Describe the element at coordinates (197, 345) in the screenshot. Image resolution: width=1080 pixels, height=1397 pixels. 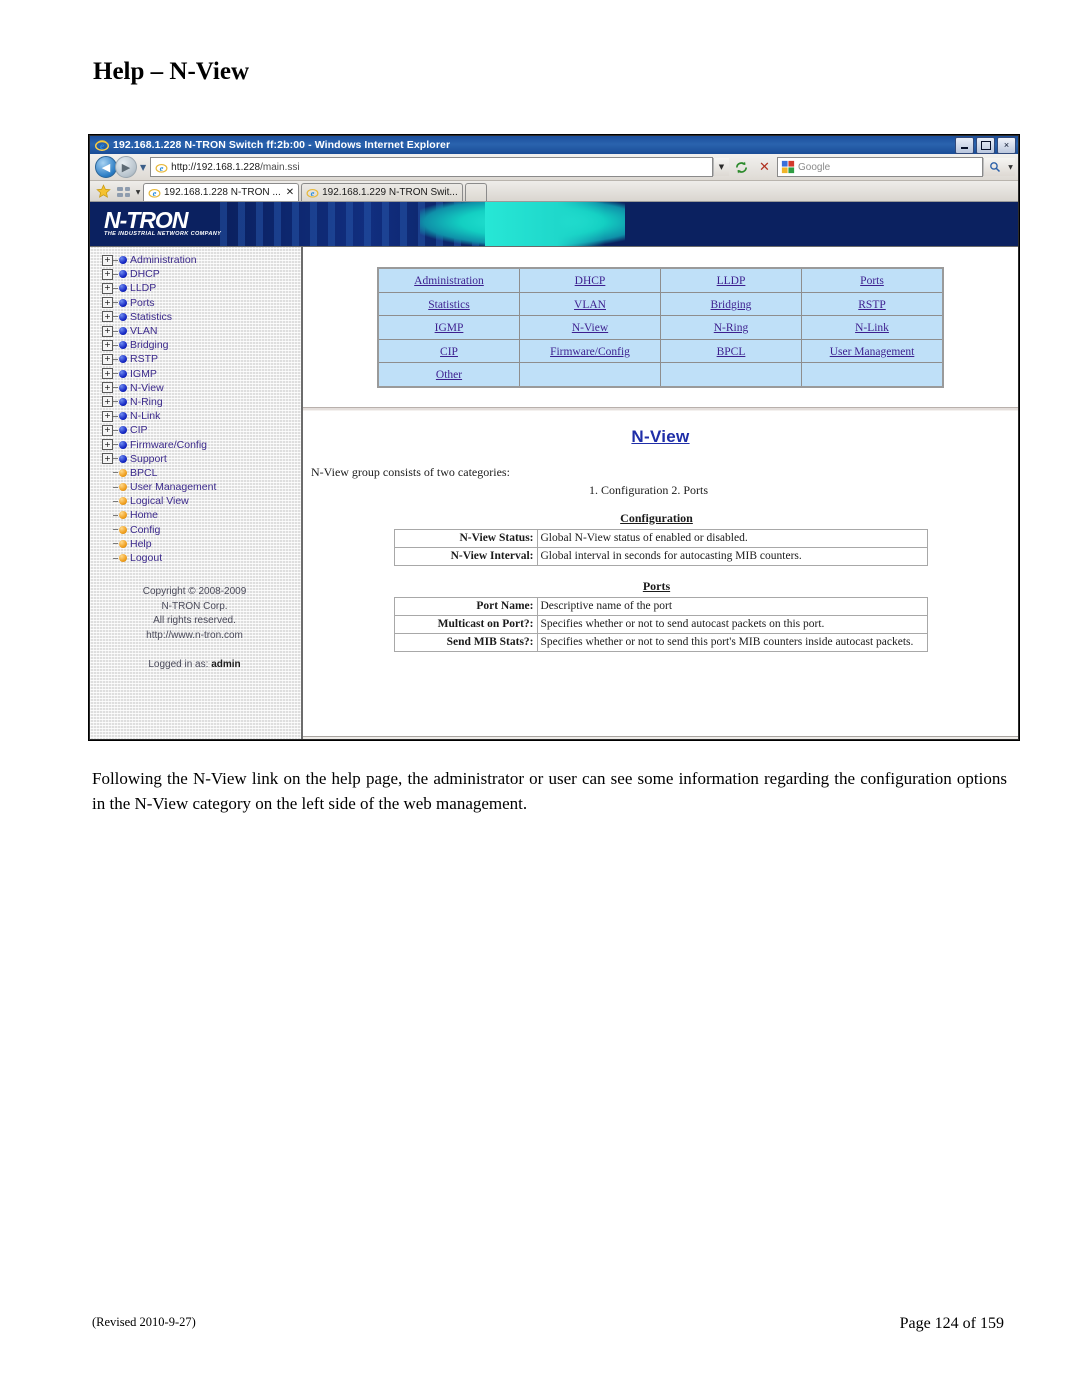
I see `sidebar-item-bridging: + Bridging` at that location.